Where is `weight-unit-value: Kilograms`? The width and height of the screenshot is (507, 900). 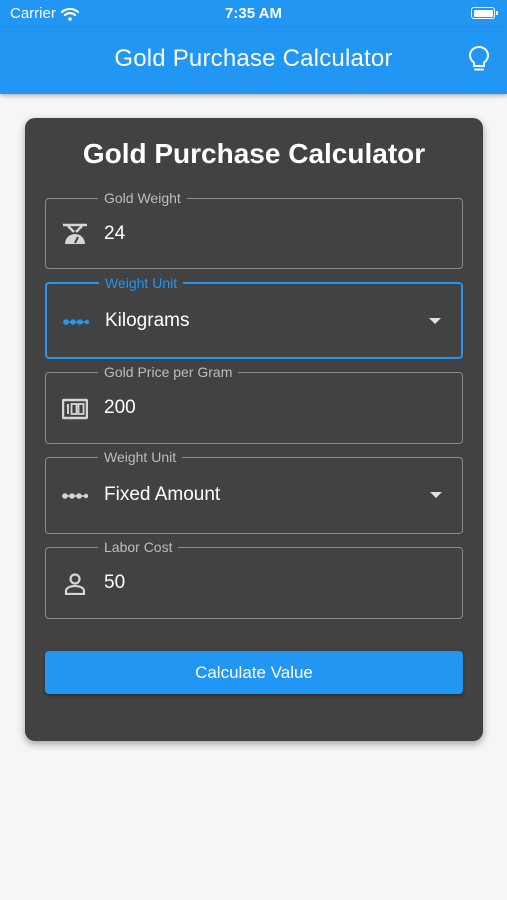
weight-unit-value: Kilograms is located at coordinates (147, 320).